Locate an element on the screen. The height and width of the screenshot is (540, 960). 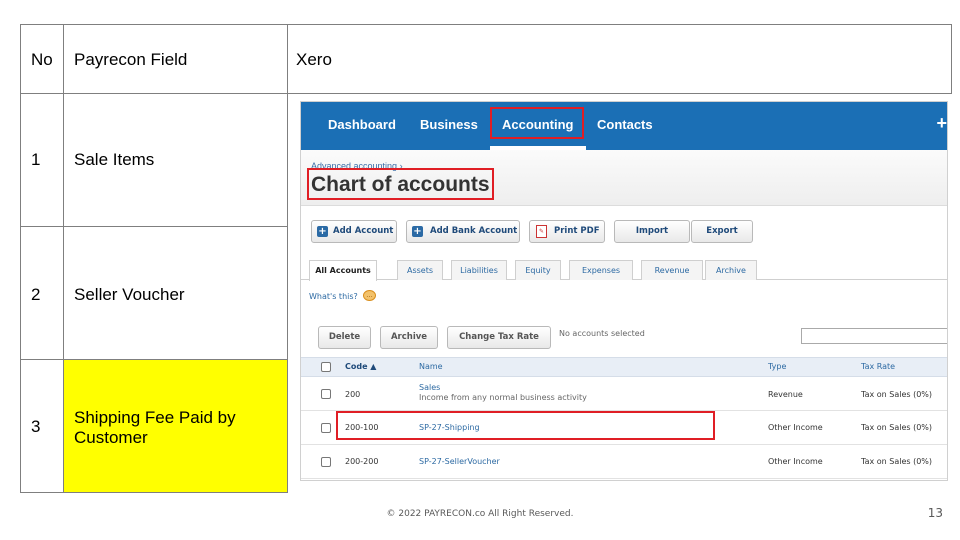
button-label: Print PDF is located at coordinates (577, 231).